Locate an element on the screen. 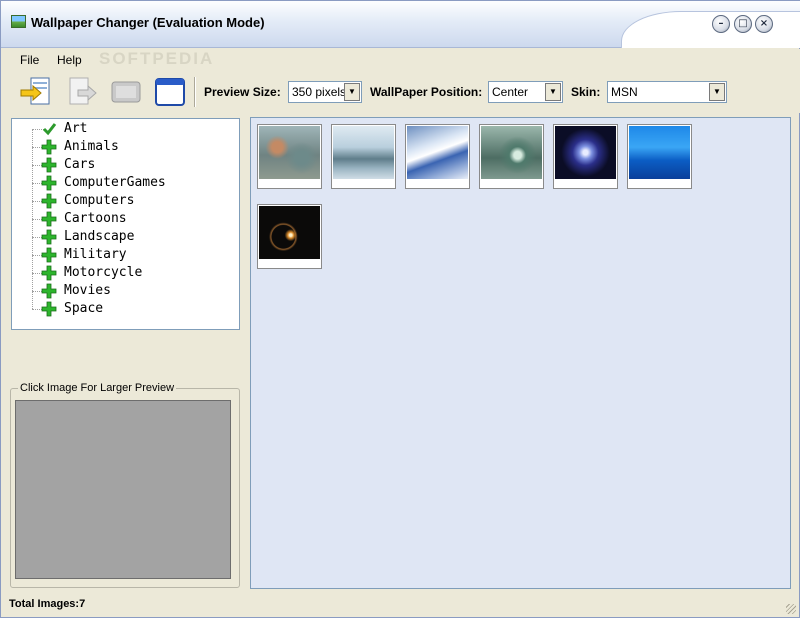 This screenshot has height=618, width=800. menu-file: File is located at coordinates (29, 60).